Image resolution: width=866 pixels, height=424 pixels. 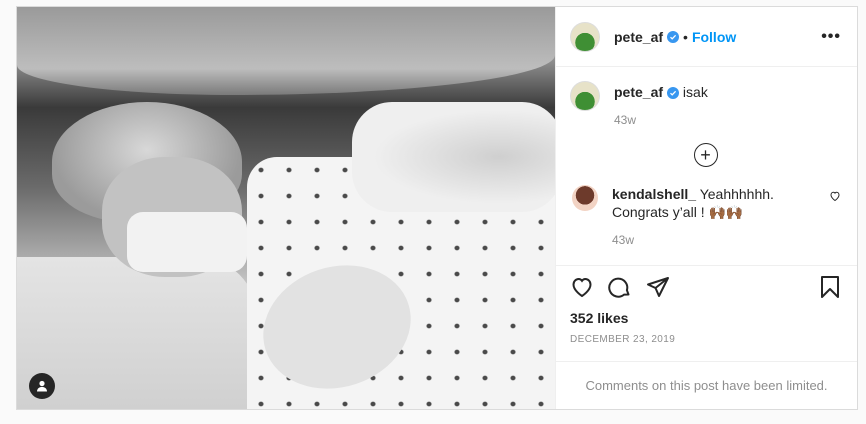 I want to click on bookmark-icon, so click(x=830, y=289).